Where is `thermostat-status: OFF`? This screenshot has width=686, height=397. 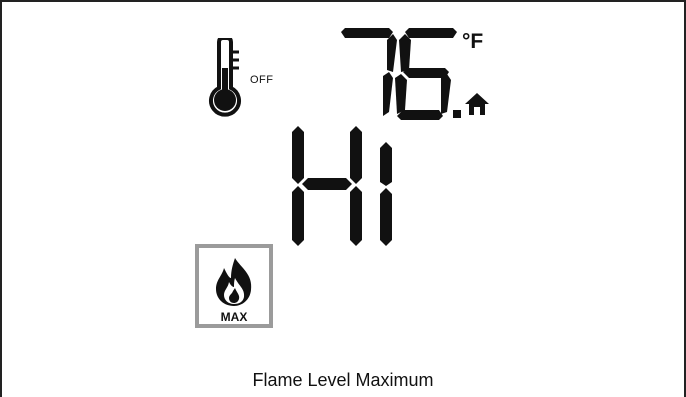
thermostat-status: OFF is located at coordinates (262, 80).